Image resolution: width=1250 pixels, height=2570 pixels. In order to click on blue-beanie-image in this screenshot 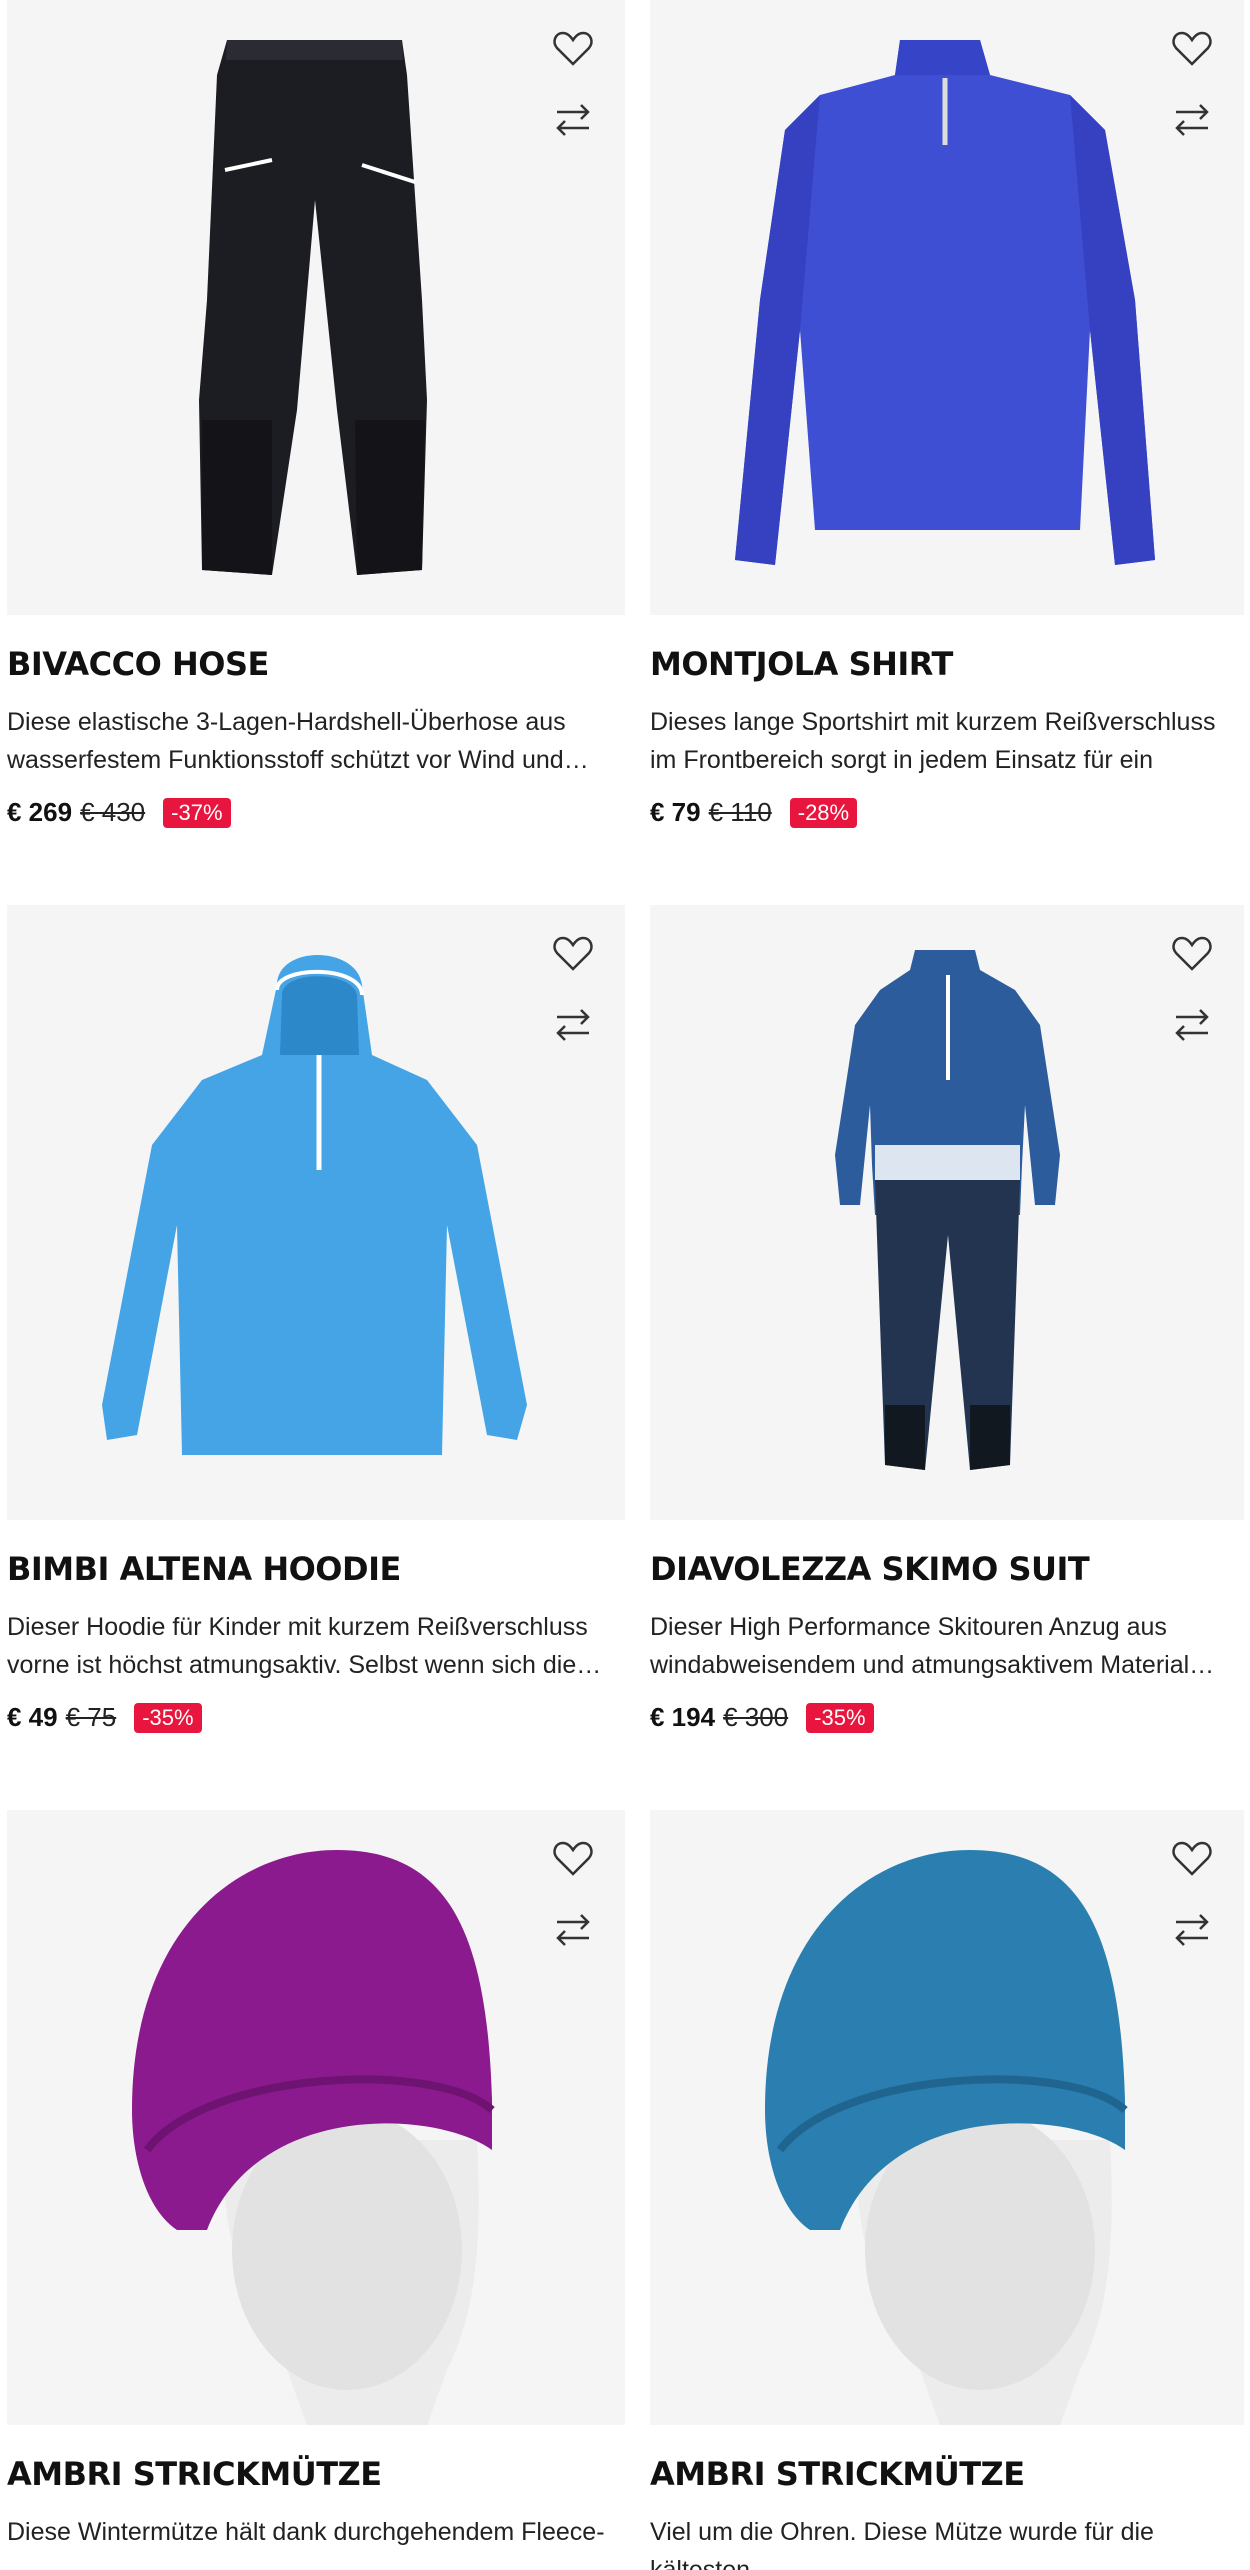, I will do `click(946, 2137)`.